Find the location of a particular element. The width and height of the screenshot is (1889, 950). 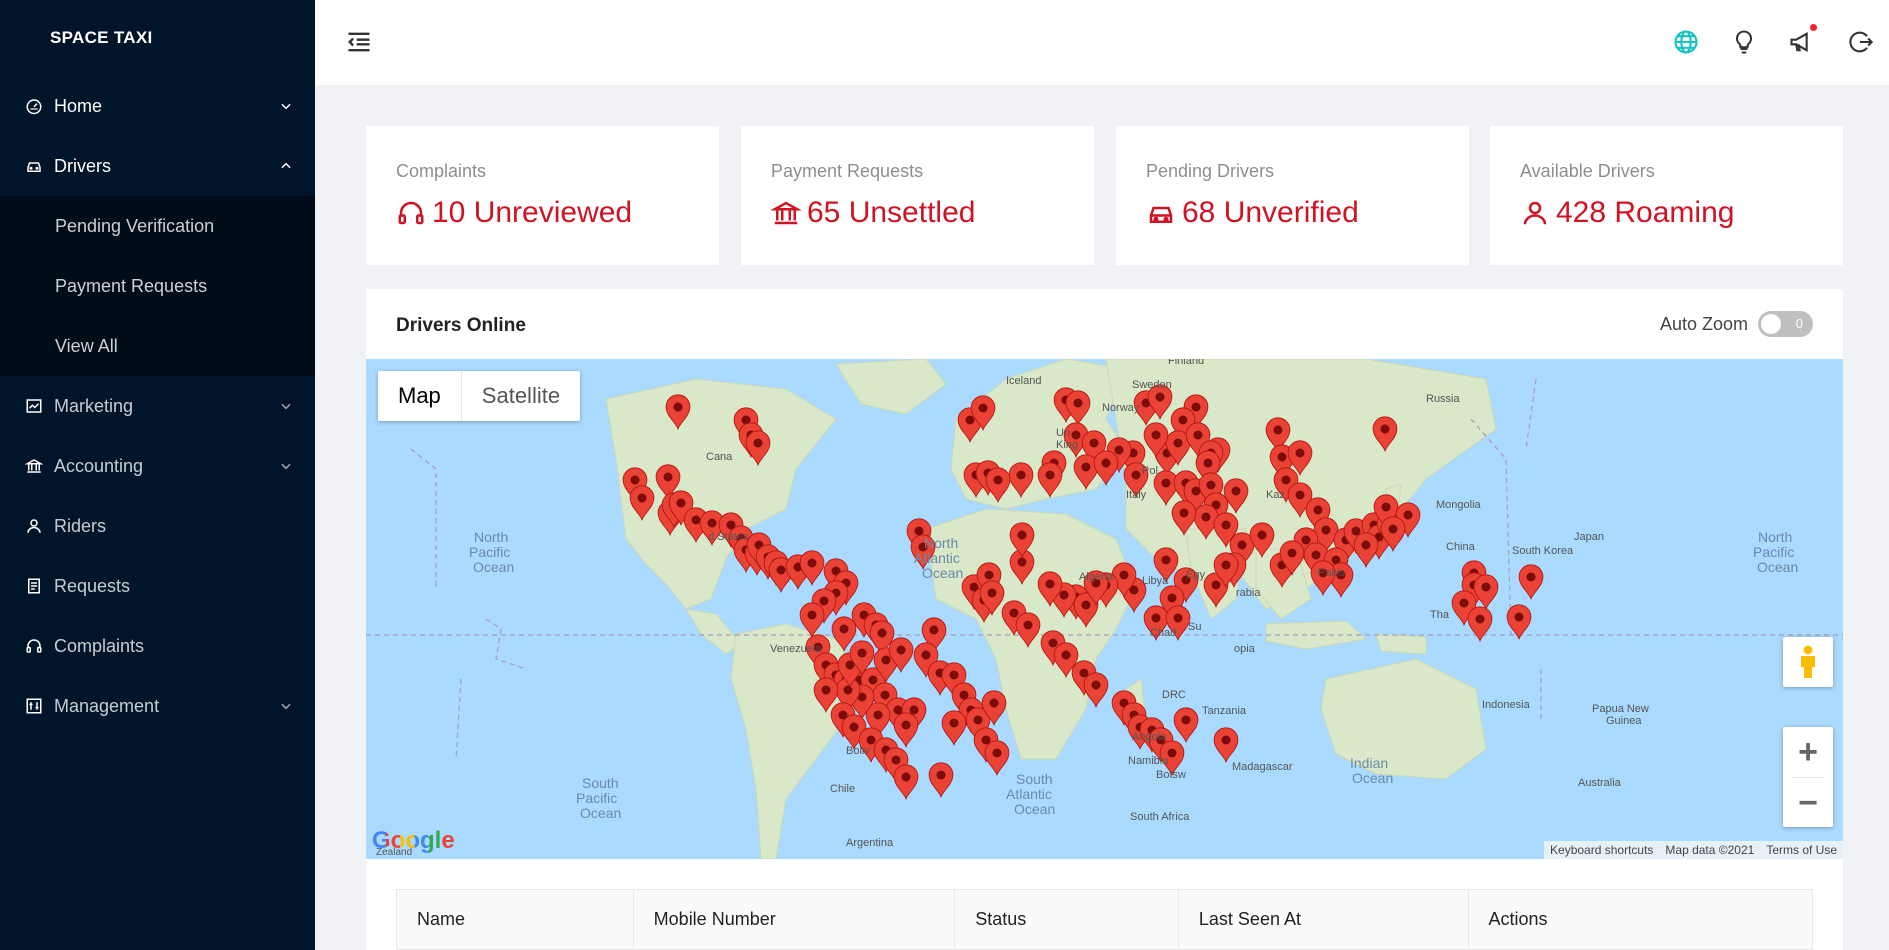

stat-card-complaints: Complaints 10 Unreviewed is located at coordinates (542, 195).